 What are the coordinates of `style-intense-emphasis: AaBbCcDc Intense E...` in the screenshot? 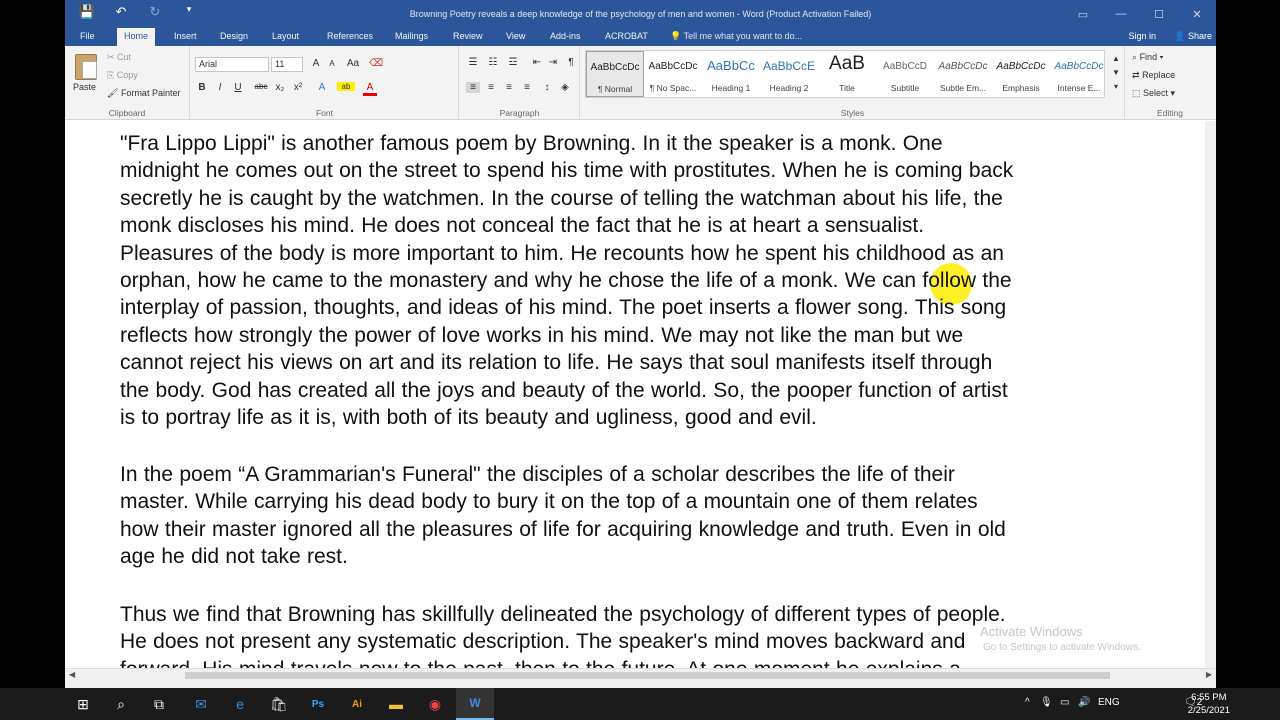 It's located at (1079, 74).